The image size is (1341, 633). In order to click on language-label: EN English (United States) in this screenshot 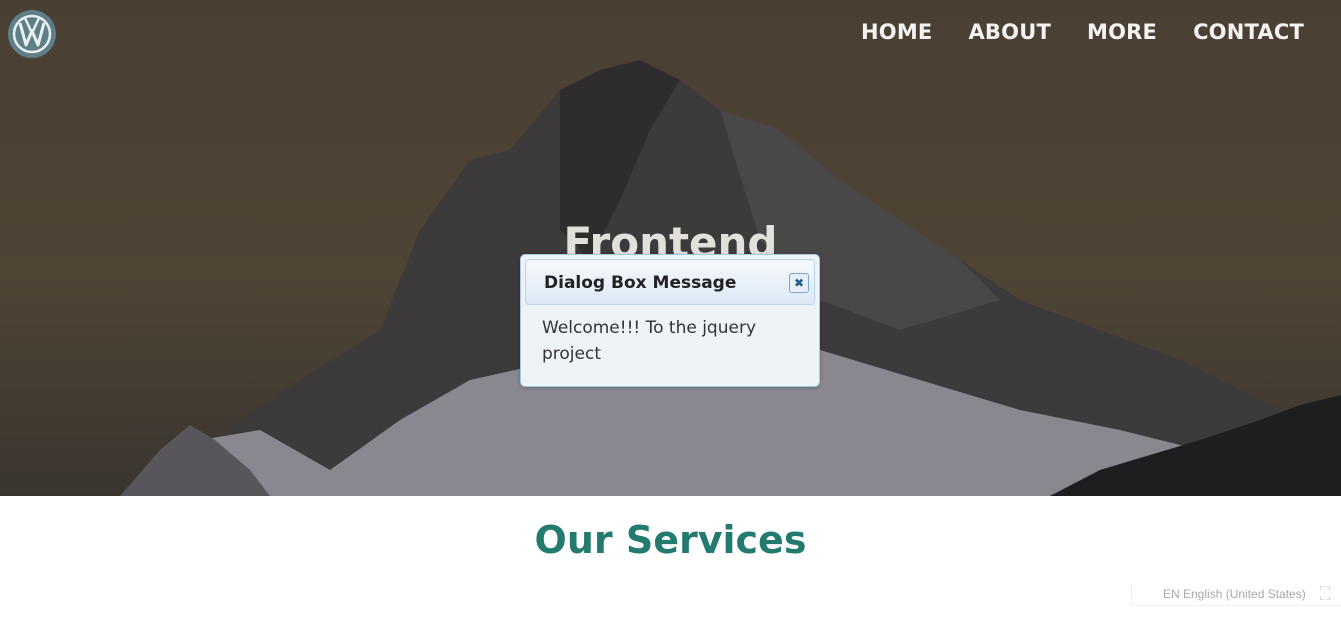, I will do `click(1234, 594)`.